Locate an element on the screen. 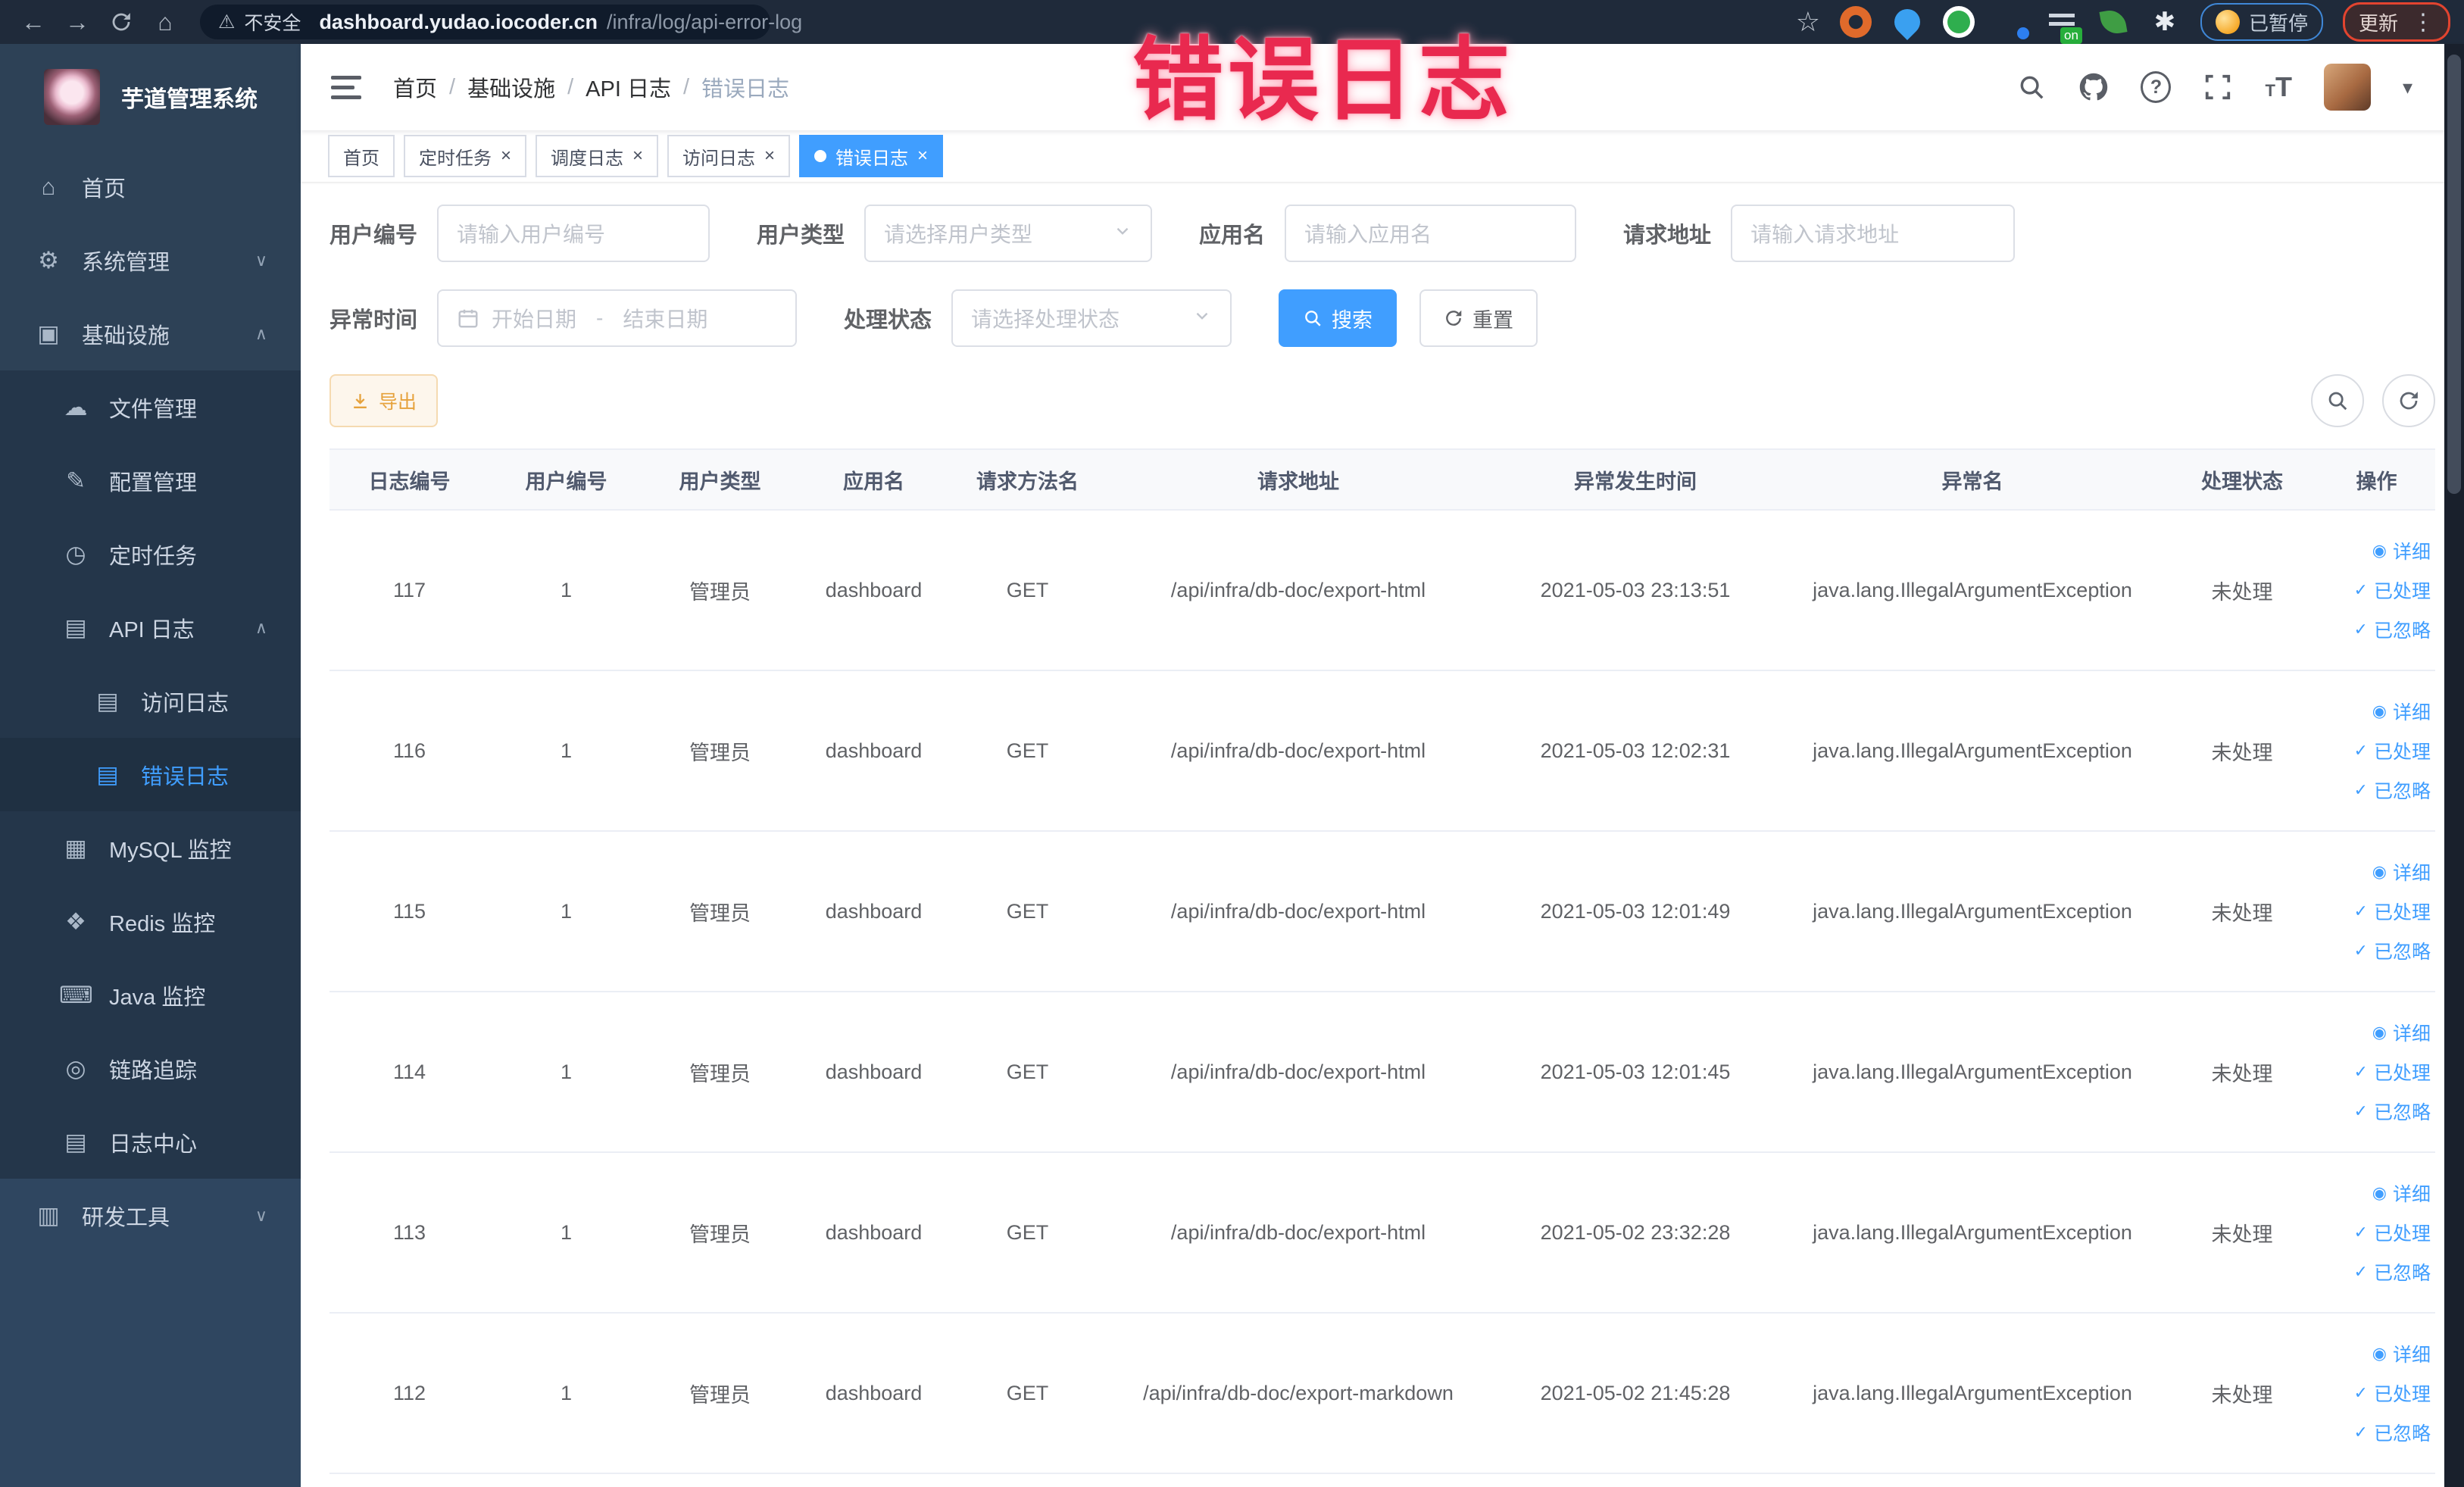  bookmark-star-icon: ☆ is located at coordinates (1808, 22).